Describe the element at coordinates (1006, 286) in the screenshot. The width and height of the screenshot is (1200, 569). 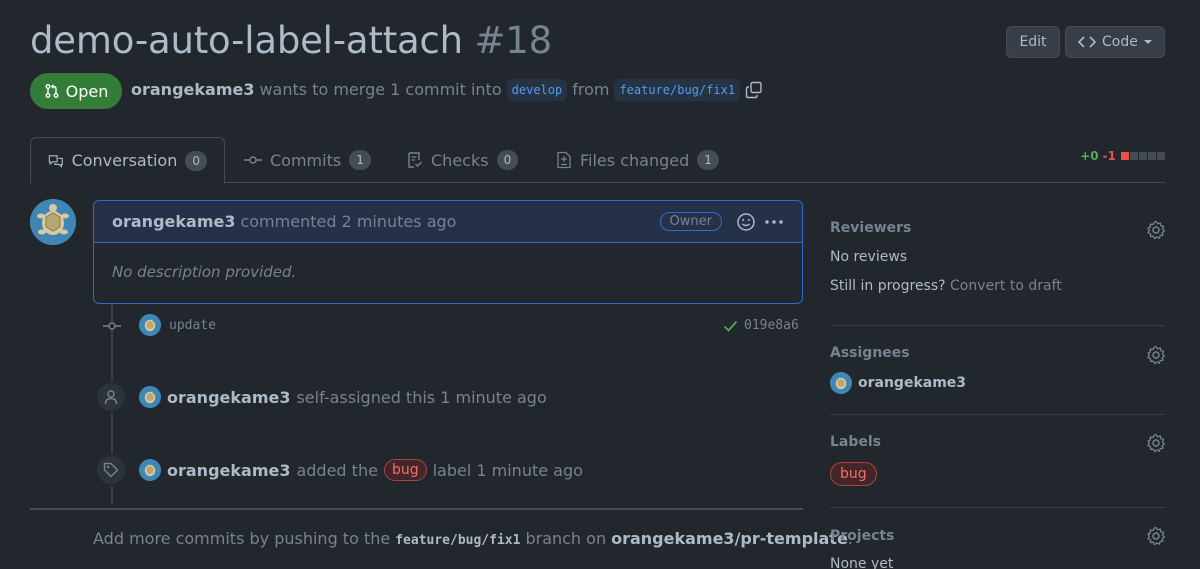
I see `convert-to-draft-link: Convert to draft` at that location.